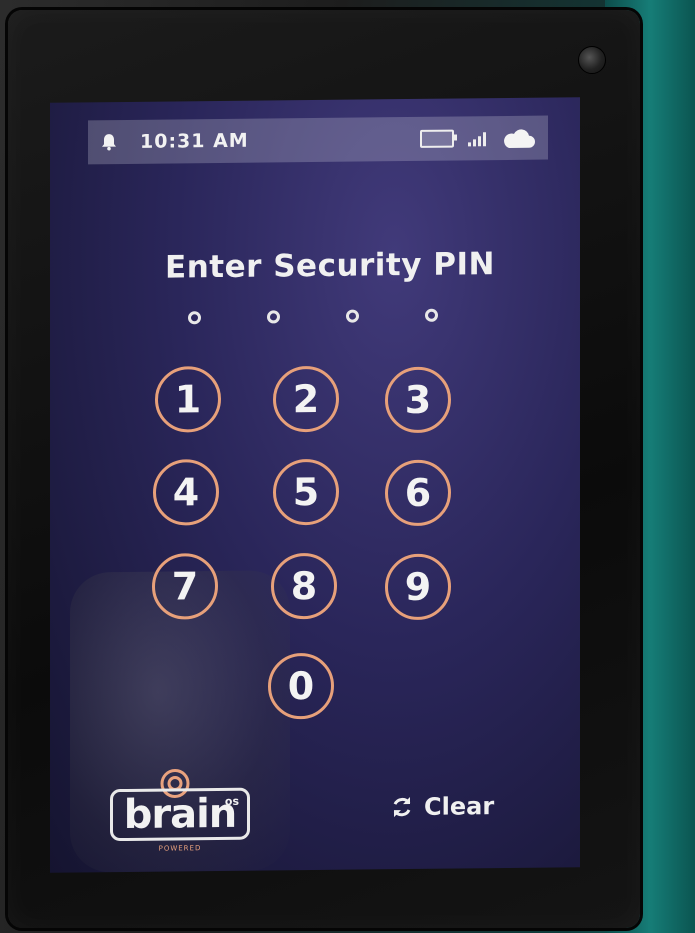 The width and height of the screenshot is (695, 933). I want to click on brain-os-logo: brain os POWERED, so click(185, 812).